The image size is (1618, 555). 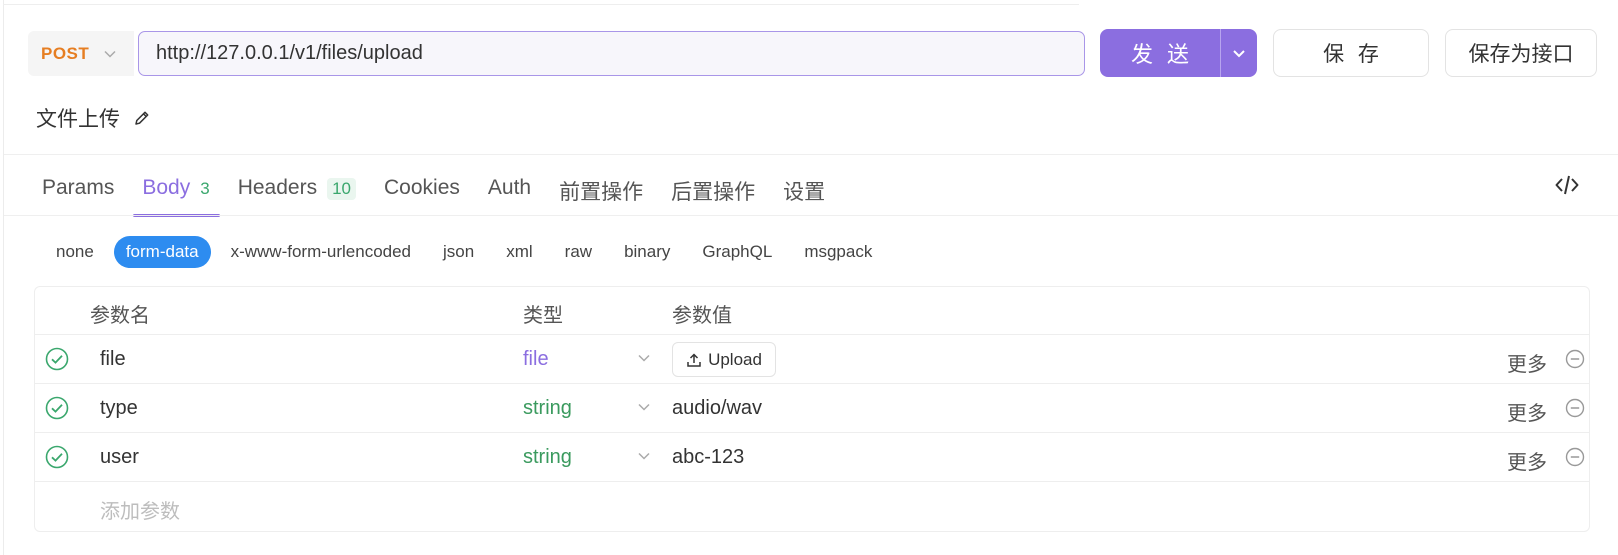 I want to click on body-type-raw: raw, so click(x=578, y=252).